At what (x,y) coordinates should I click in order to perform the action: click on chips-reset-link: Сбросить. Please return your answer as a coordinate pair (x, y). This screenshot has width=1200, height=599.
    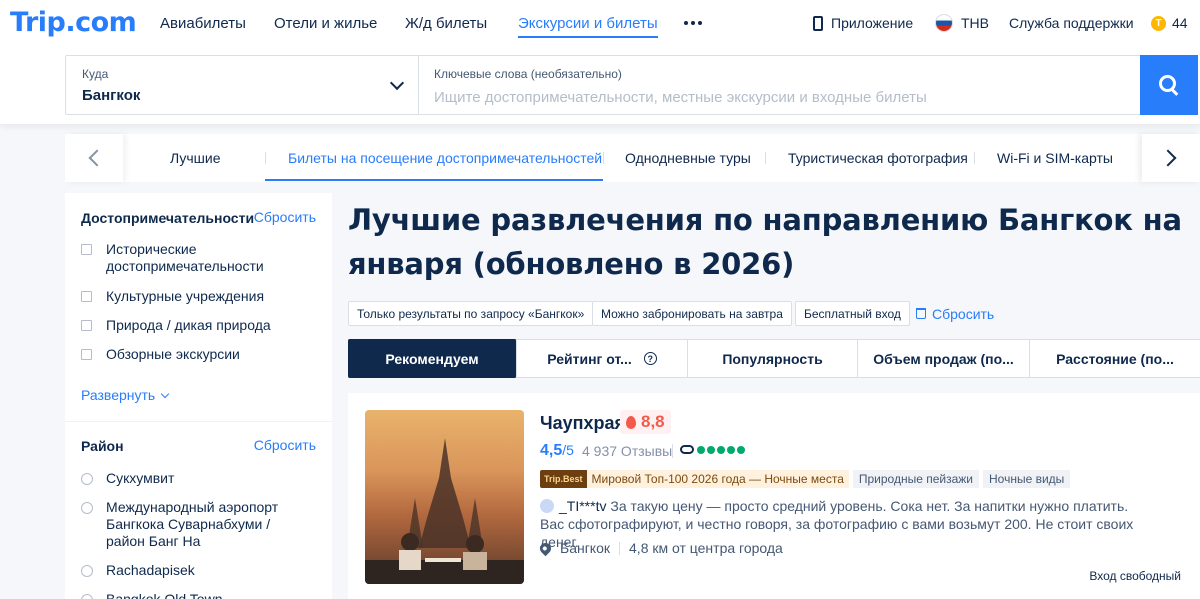
    Looking at the image, I should click on (955, 313).